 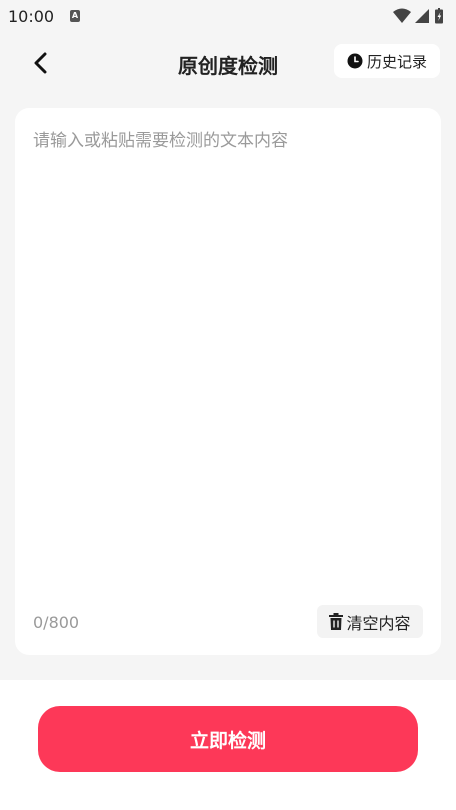 I want to click on clear-content-label: 清空内容, so click(x=378, y=623).